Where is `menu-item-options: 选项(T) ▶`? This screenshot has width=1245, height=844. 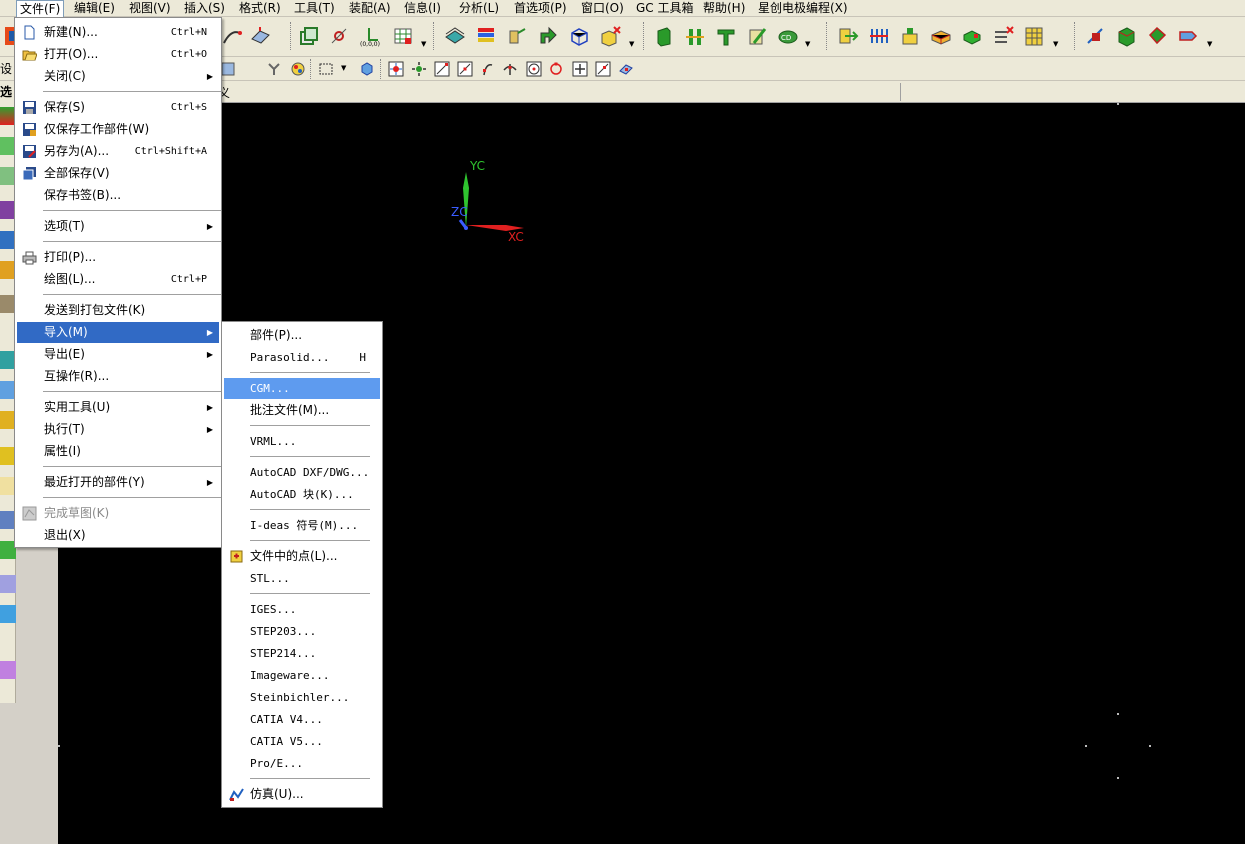
menu-item-options: 选项(T) ▶ is located at coordinates (118, 226).